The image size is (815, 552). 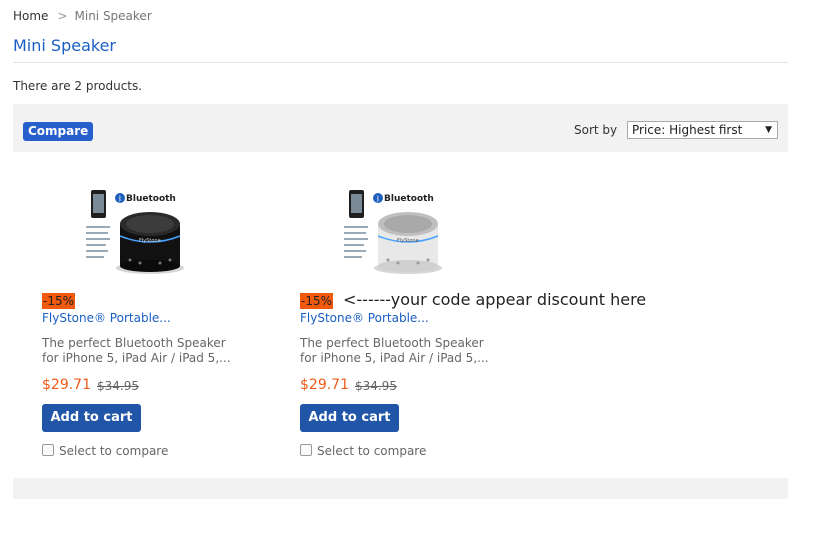 I want to click on dropdown-arrow-icon: ▼, so click(x=768, y=130).